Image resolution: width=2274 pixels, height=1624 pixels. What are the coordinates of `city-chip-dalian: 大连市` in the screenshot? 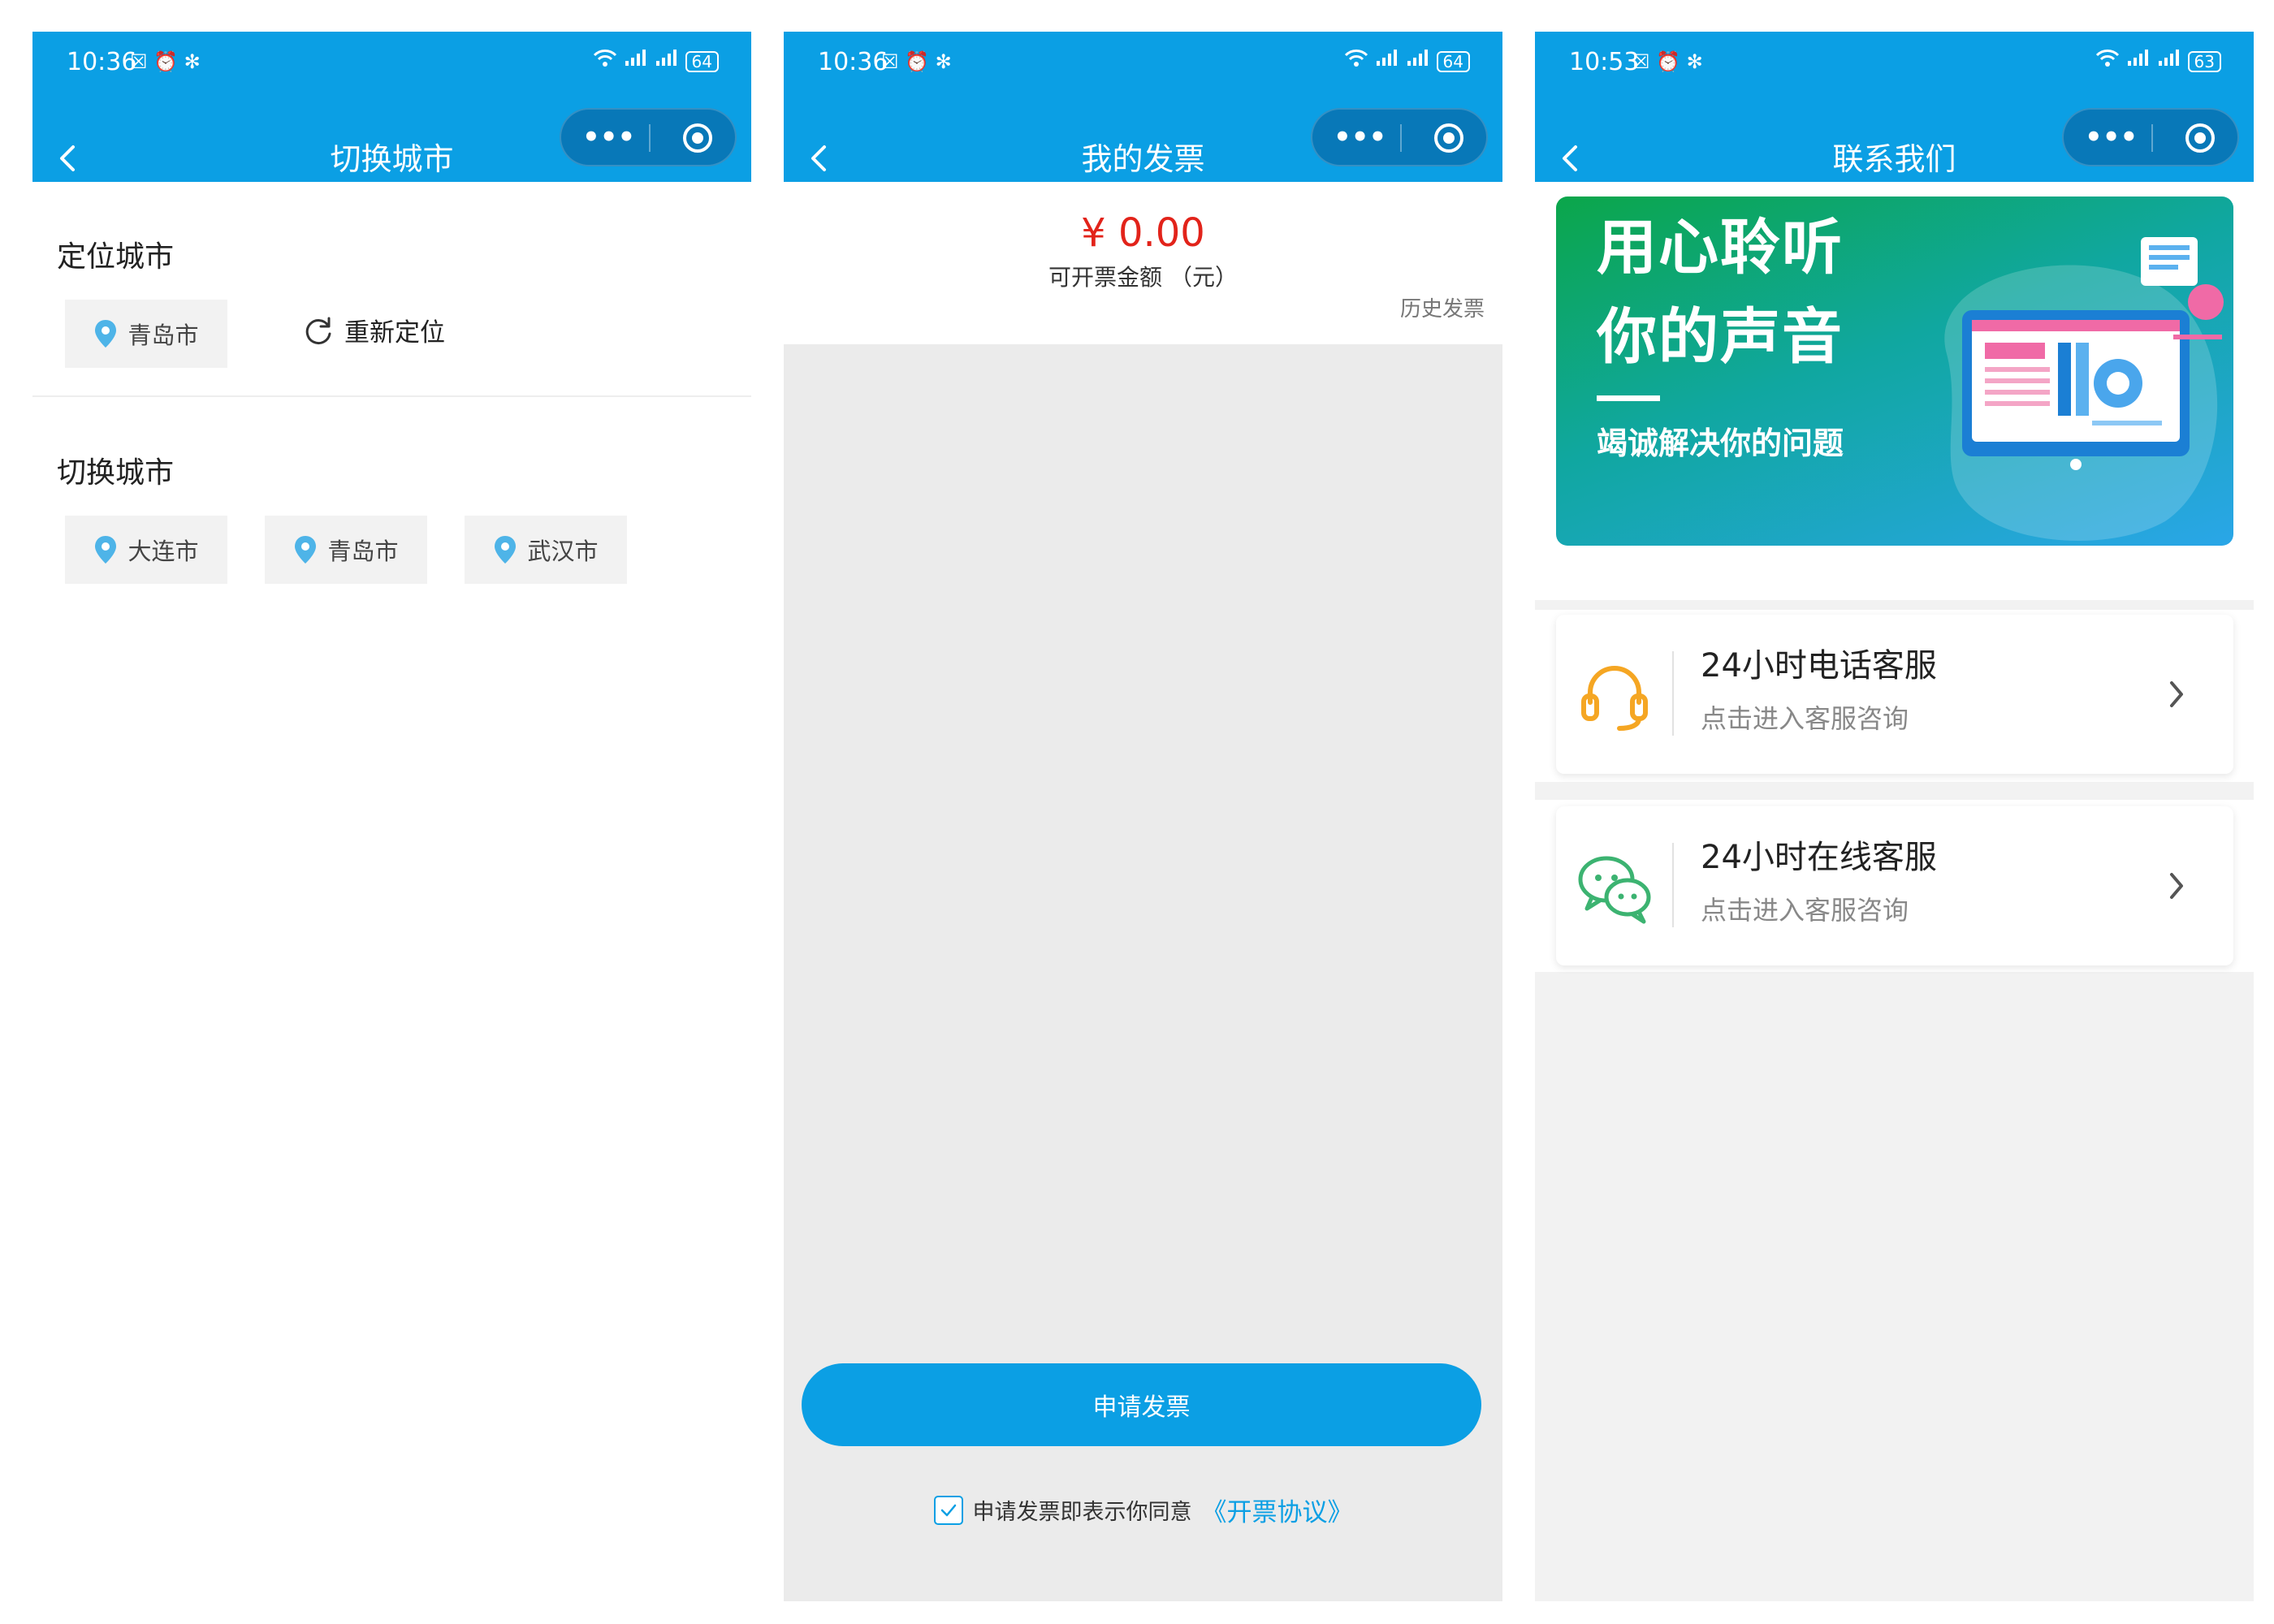 It's located at (146, 550).